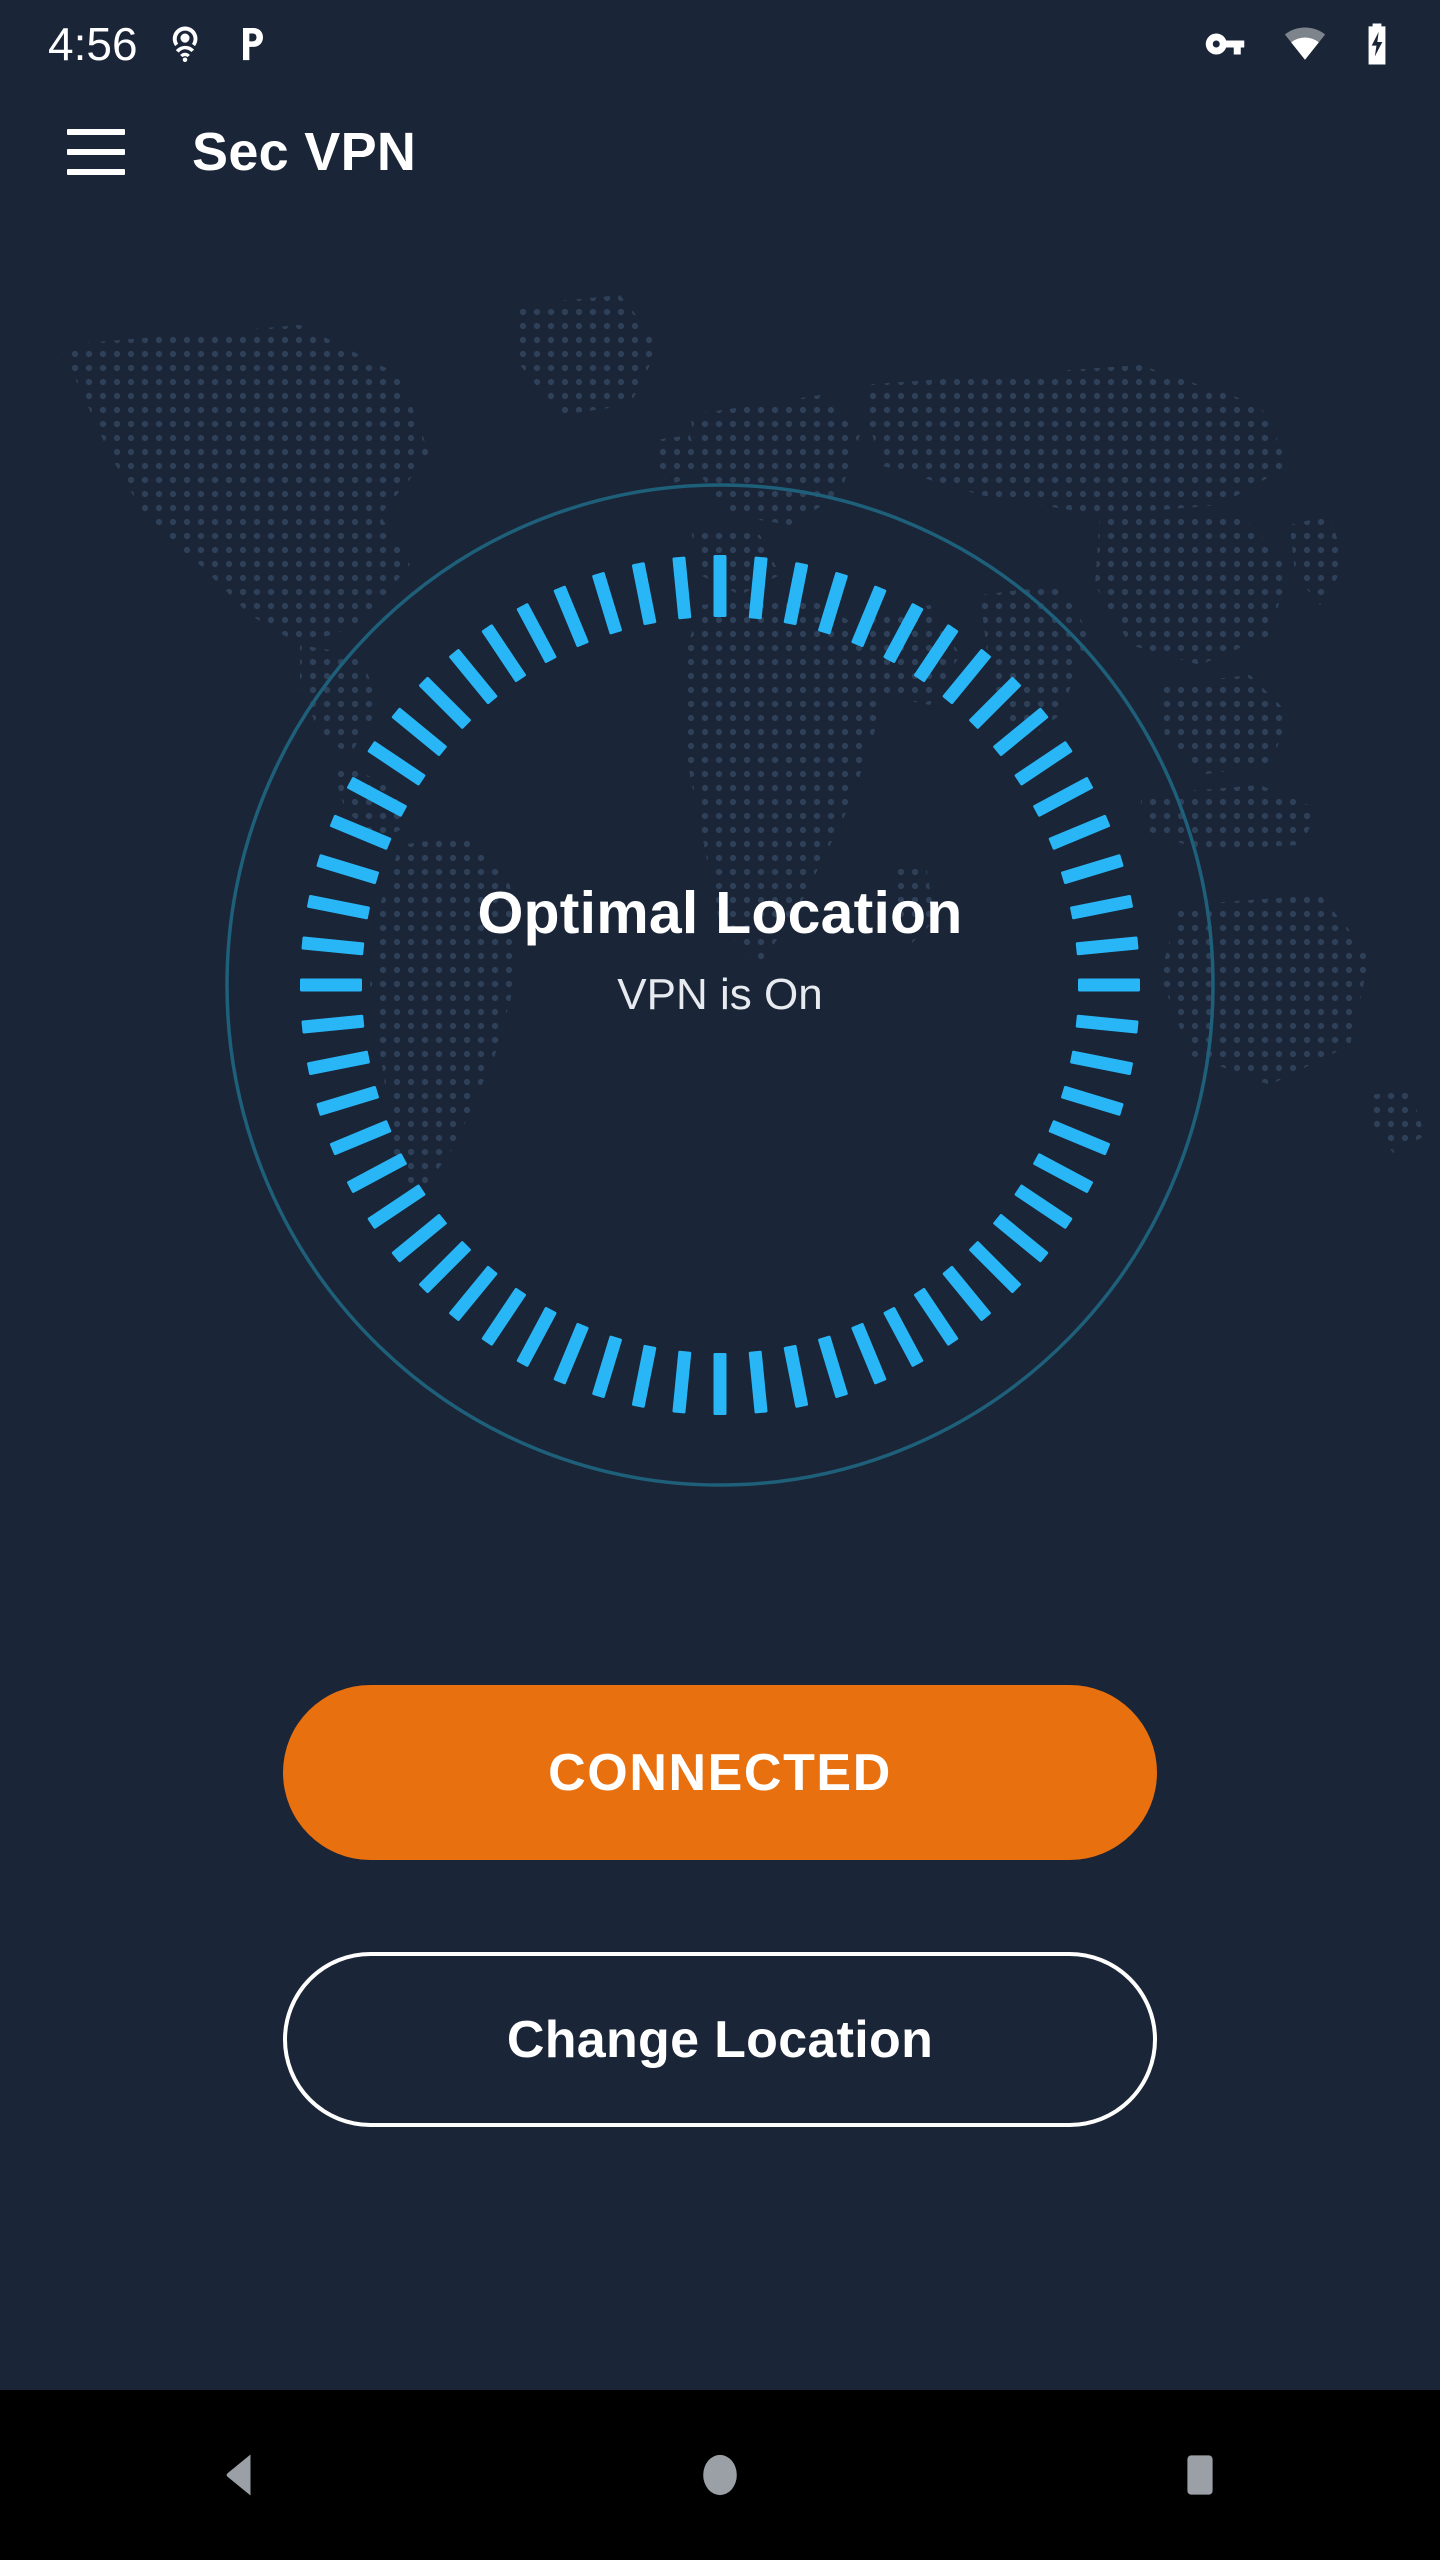  What do you see at coordinates (720, 152) in the screenshot?
I see `app-bar: Sec VPN` at bounding box center [720, 152].